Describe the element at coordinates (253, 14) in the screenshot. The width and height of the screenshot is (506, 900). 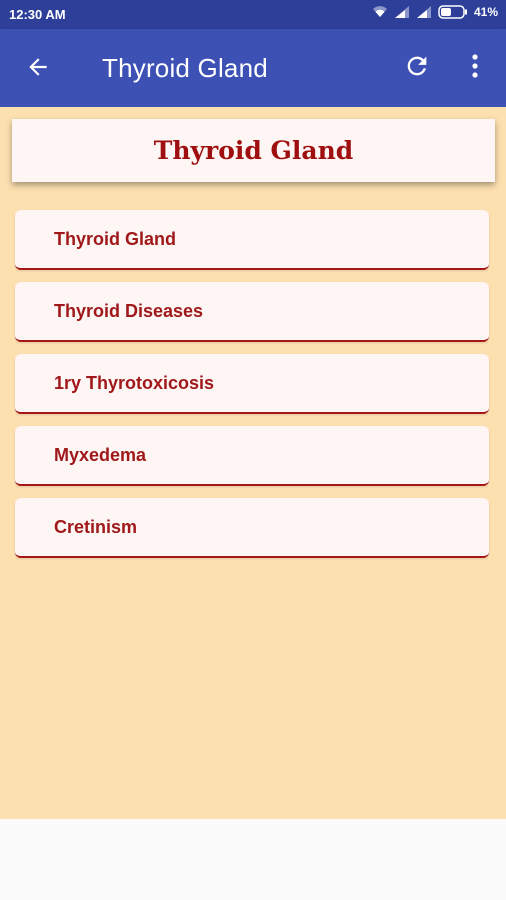
I see `status-bar: 12:30 AM 41%` at that location.